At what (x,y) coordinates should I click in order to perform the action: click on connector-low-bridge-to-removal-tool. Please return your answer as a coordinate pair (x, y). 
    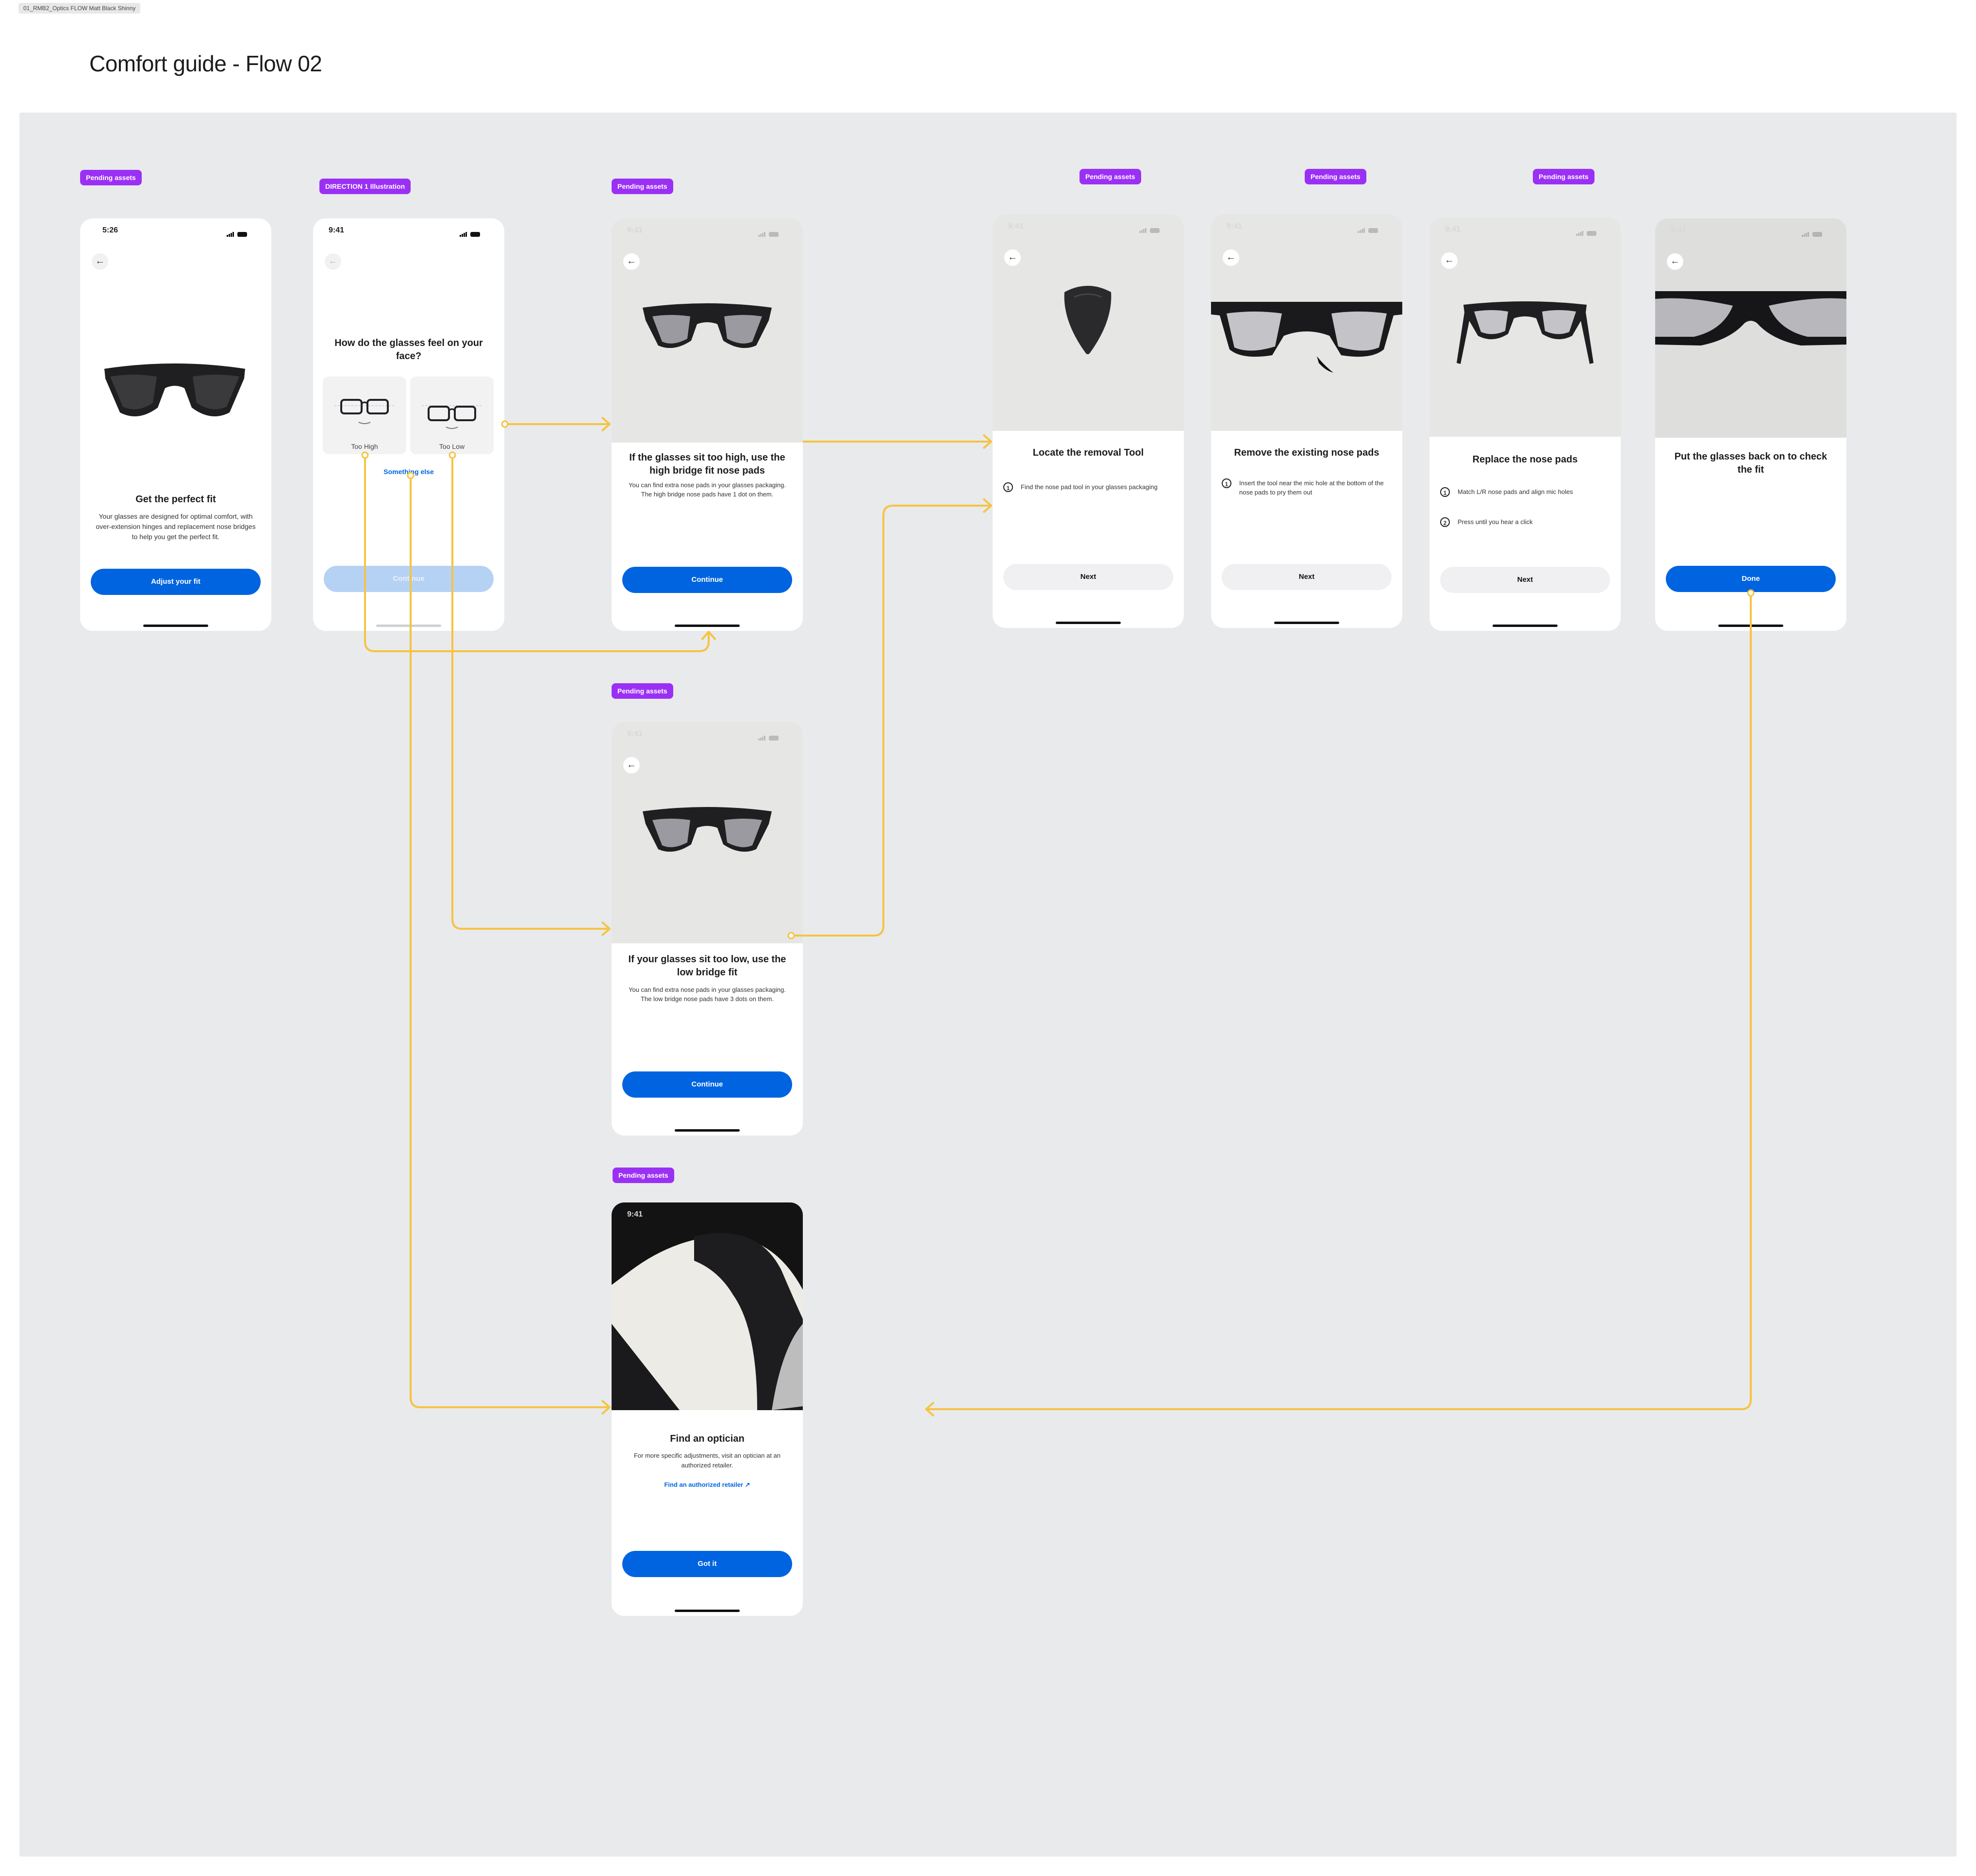
    Looking at the image, I should click on (891, 721).